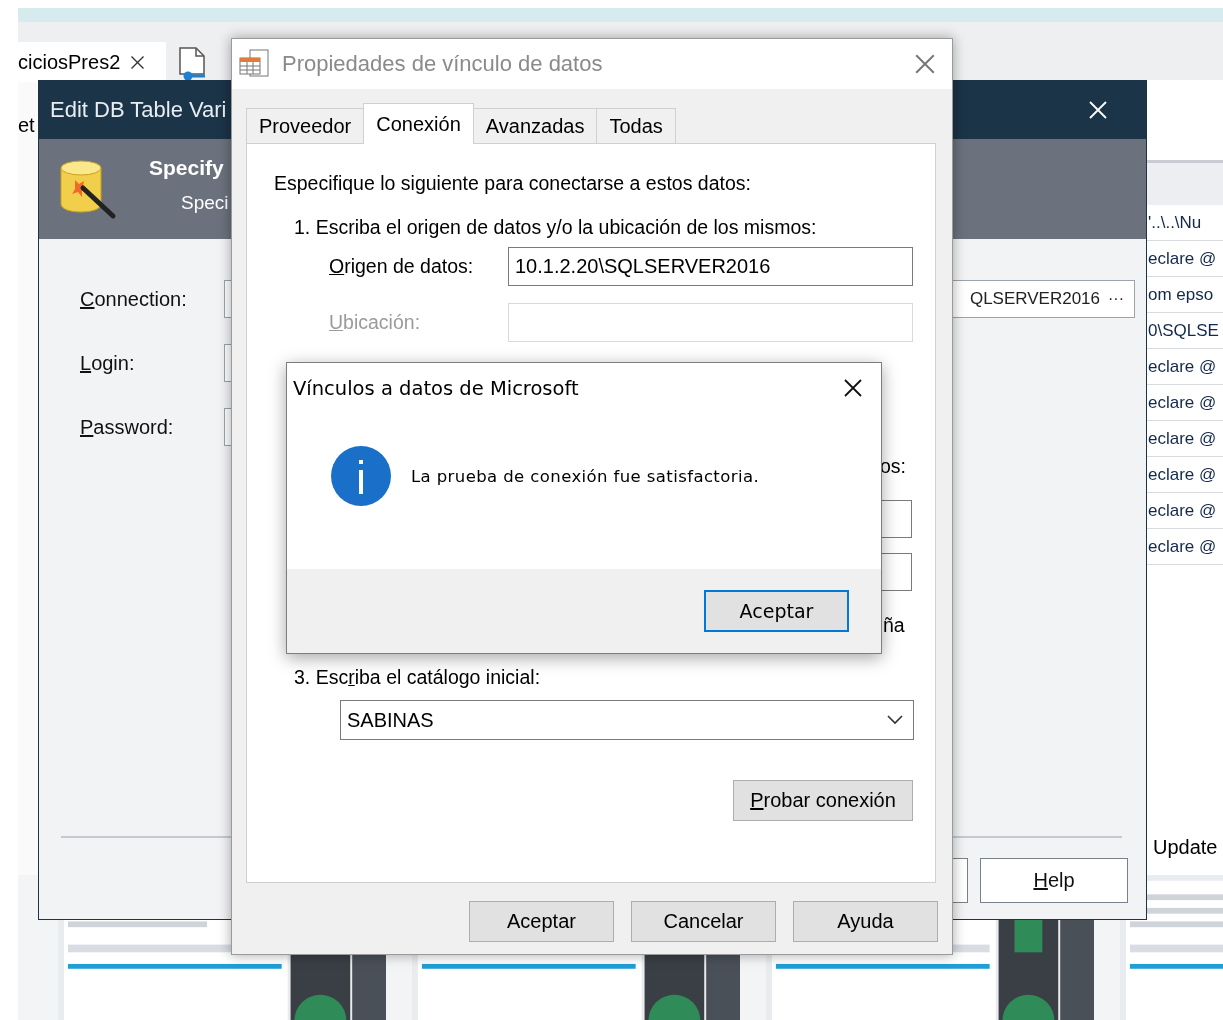  Describe the element at coordinates (418, 123) in the screenshot. I see `tab: Conexión` at that location.